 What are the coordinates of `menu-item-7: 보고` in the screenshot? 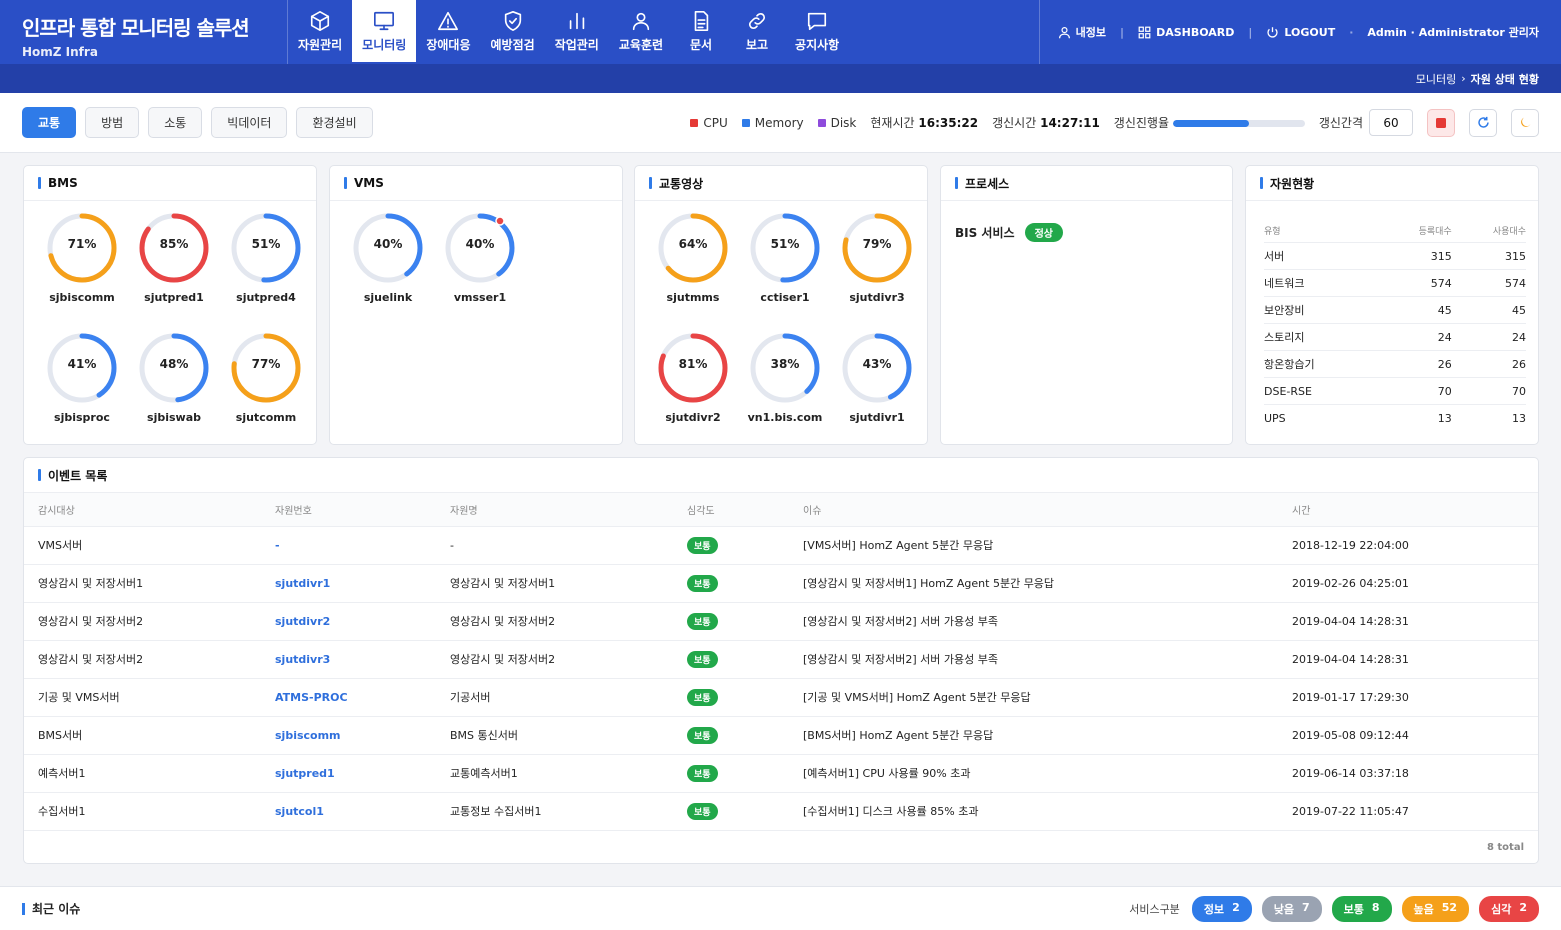 It's located at (757, 31).